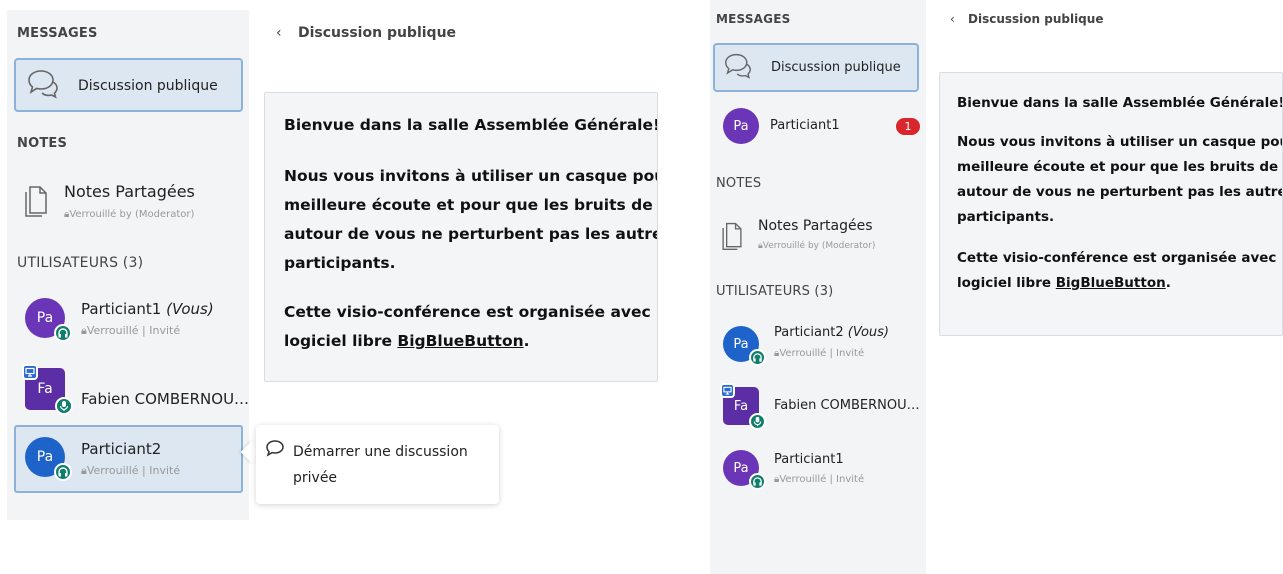 This screenshot has height=574, width=1283. I want to click on unread-badge: 1, so click(908, 126).